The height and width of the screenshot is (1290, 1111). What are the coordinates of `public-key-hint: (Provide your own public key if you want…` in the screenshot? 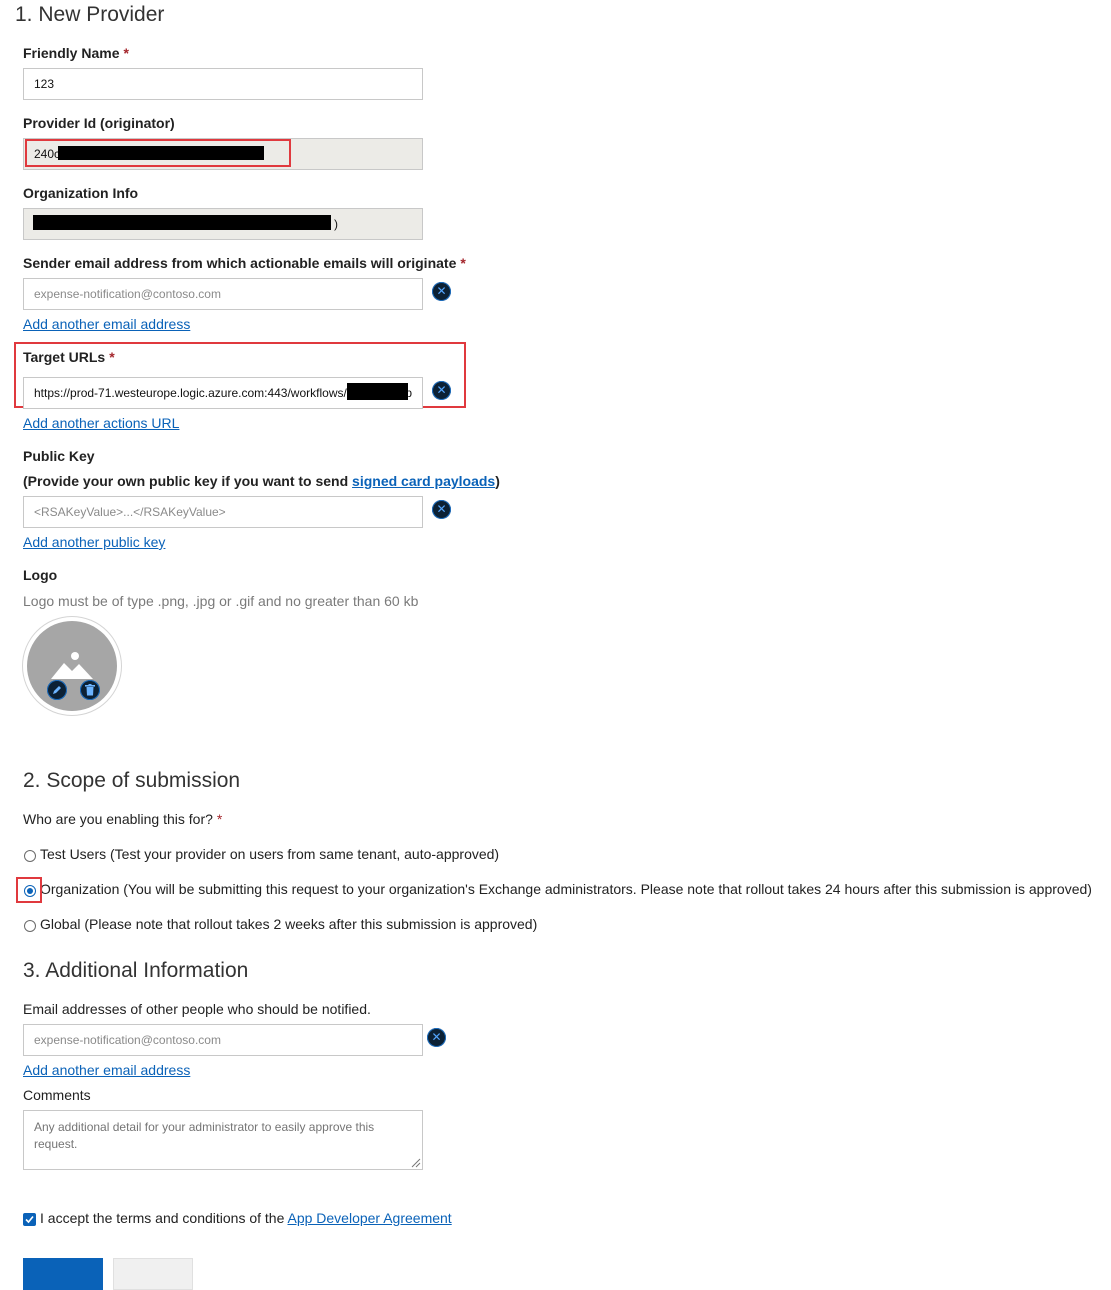 It's located at (261, 481).